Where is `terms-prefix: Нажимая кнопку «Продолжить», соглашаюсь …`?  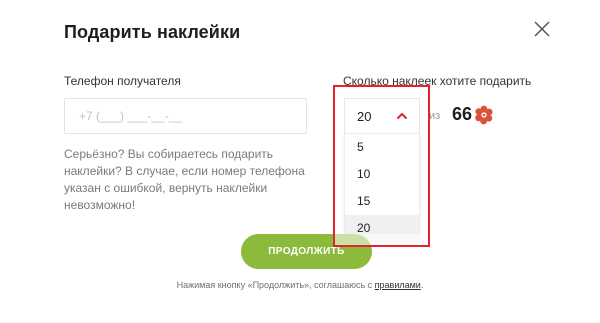
terms-prefix: Нажимая кнопку «Продолжить», соглашаюсь … is located at coordinates (274, 285).